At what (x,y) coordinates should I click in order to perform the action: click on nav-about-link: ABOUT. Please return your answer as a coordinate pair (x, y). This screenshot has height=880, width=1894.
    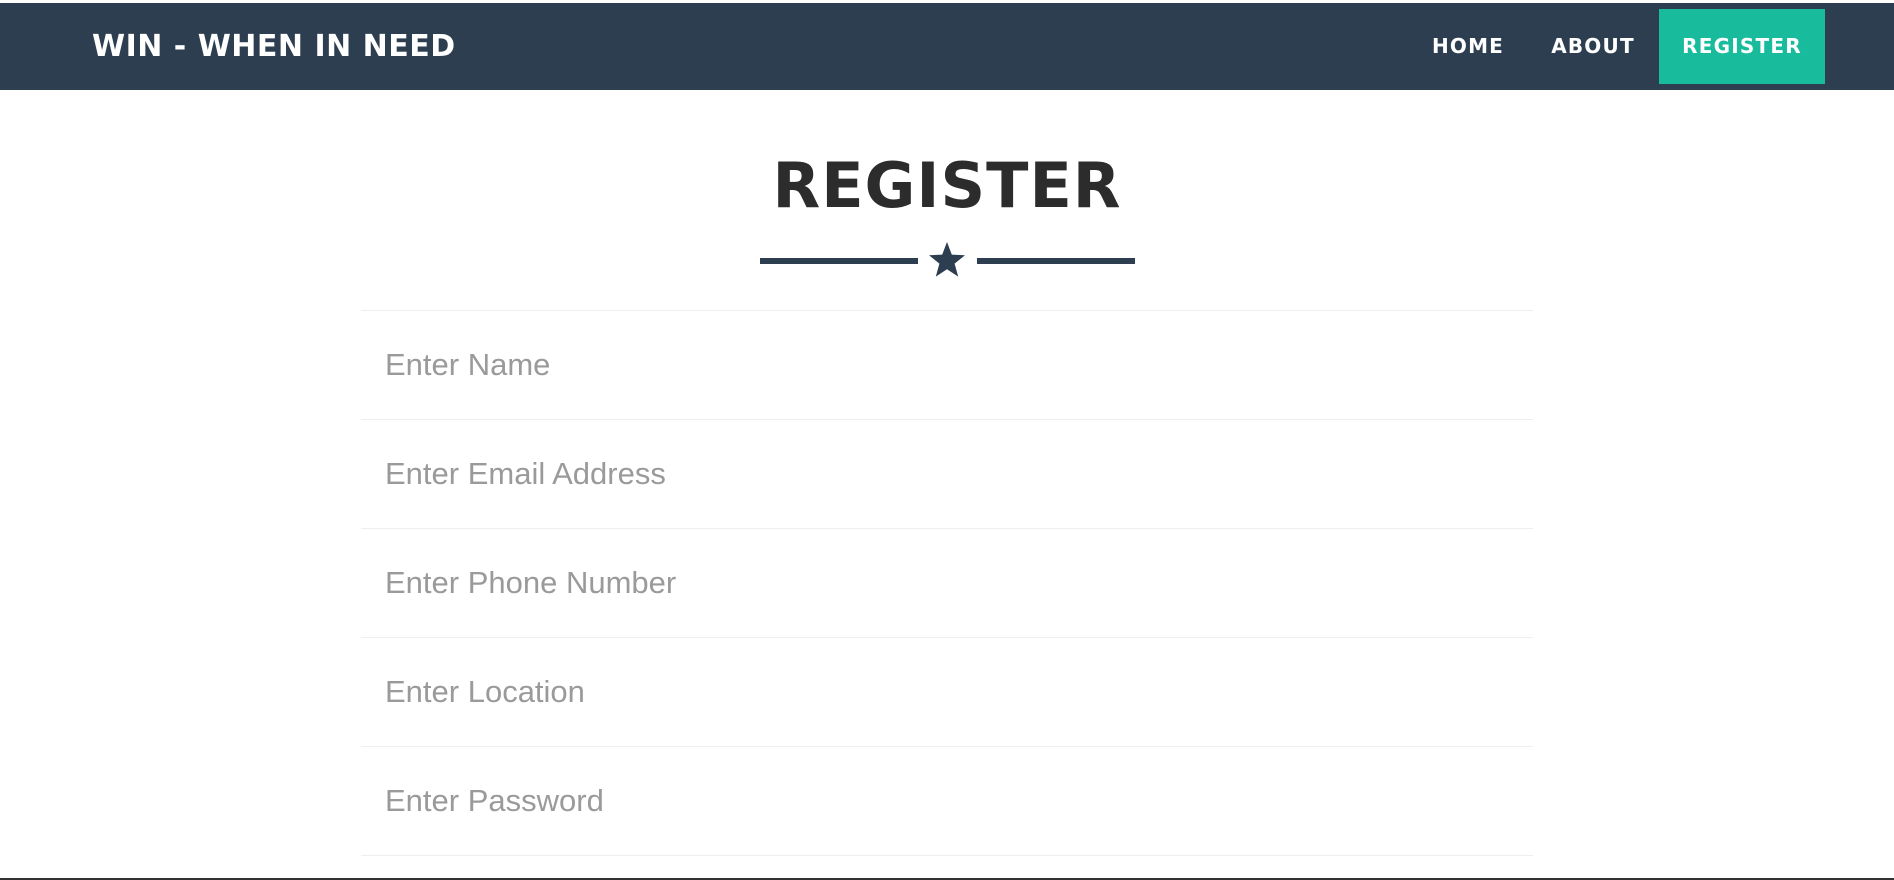
    Looking at the image, I should click on (1593, 46).